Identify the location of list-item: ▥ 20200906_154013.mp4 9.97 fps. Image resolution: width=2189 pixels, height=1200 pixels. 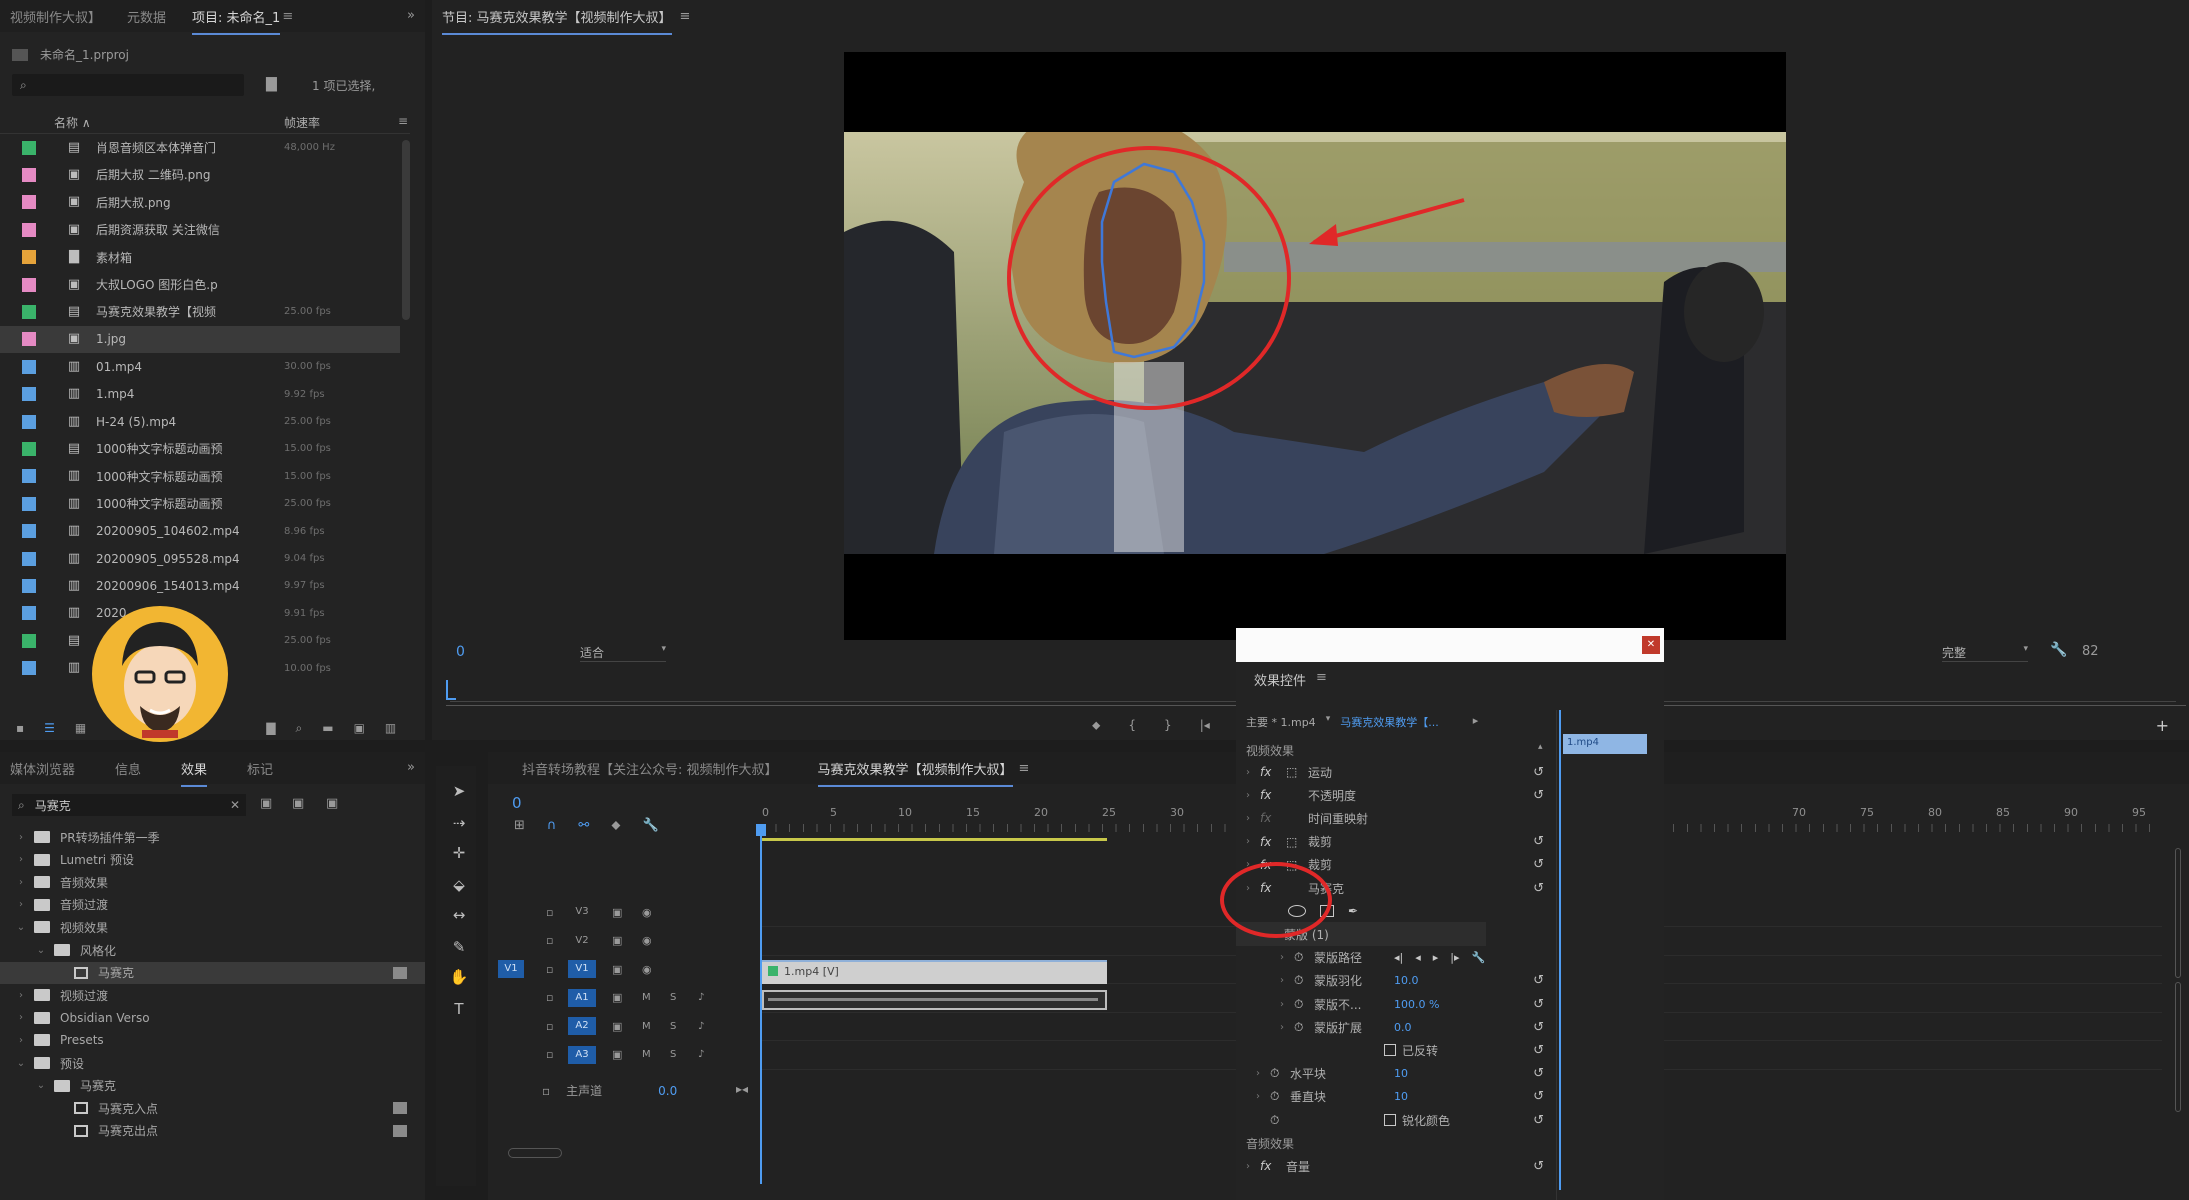
(200, 585).